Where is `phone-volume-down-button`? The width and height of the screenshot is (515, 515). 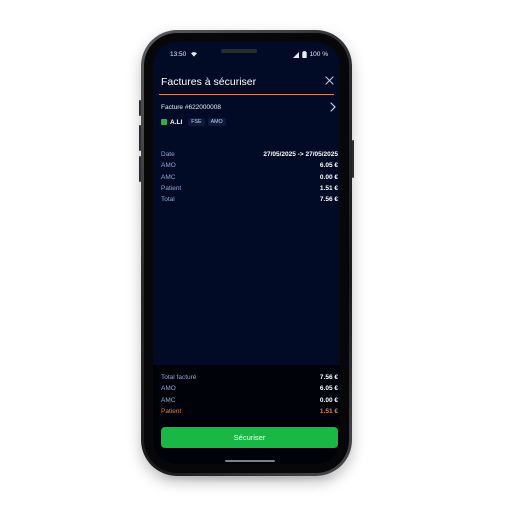 phone-volume-down-button is located at coordinates (140, 169).